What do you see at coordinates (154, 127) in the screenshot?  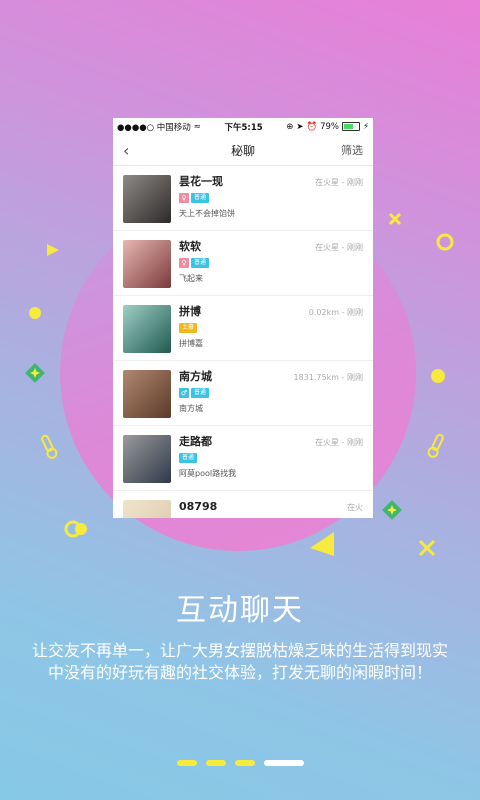 I see `carrier-label: ●●●●○ 中国移动` at bounding box center [154, 127].